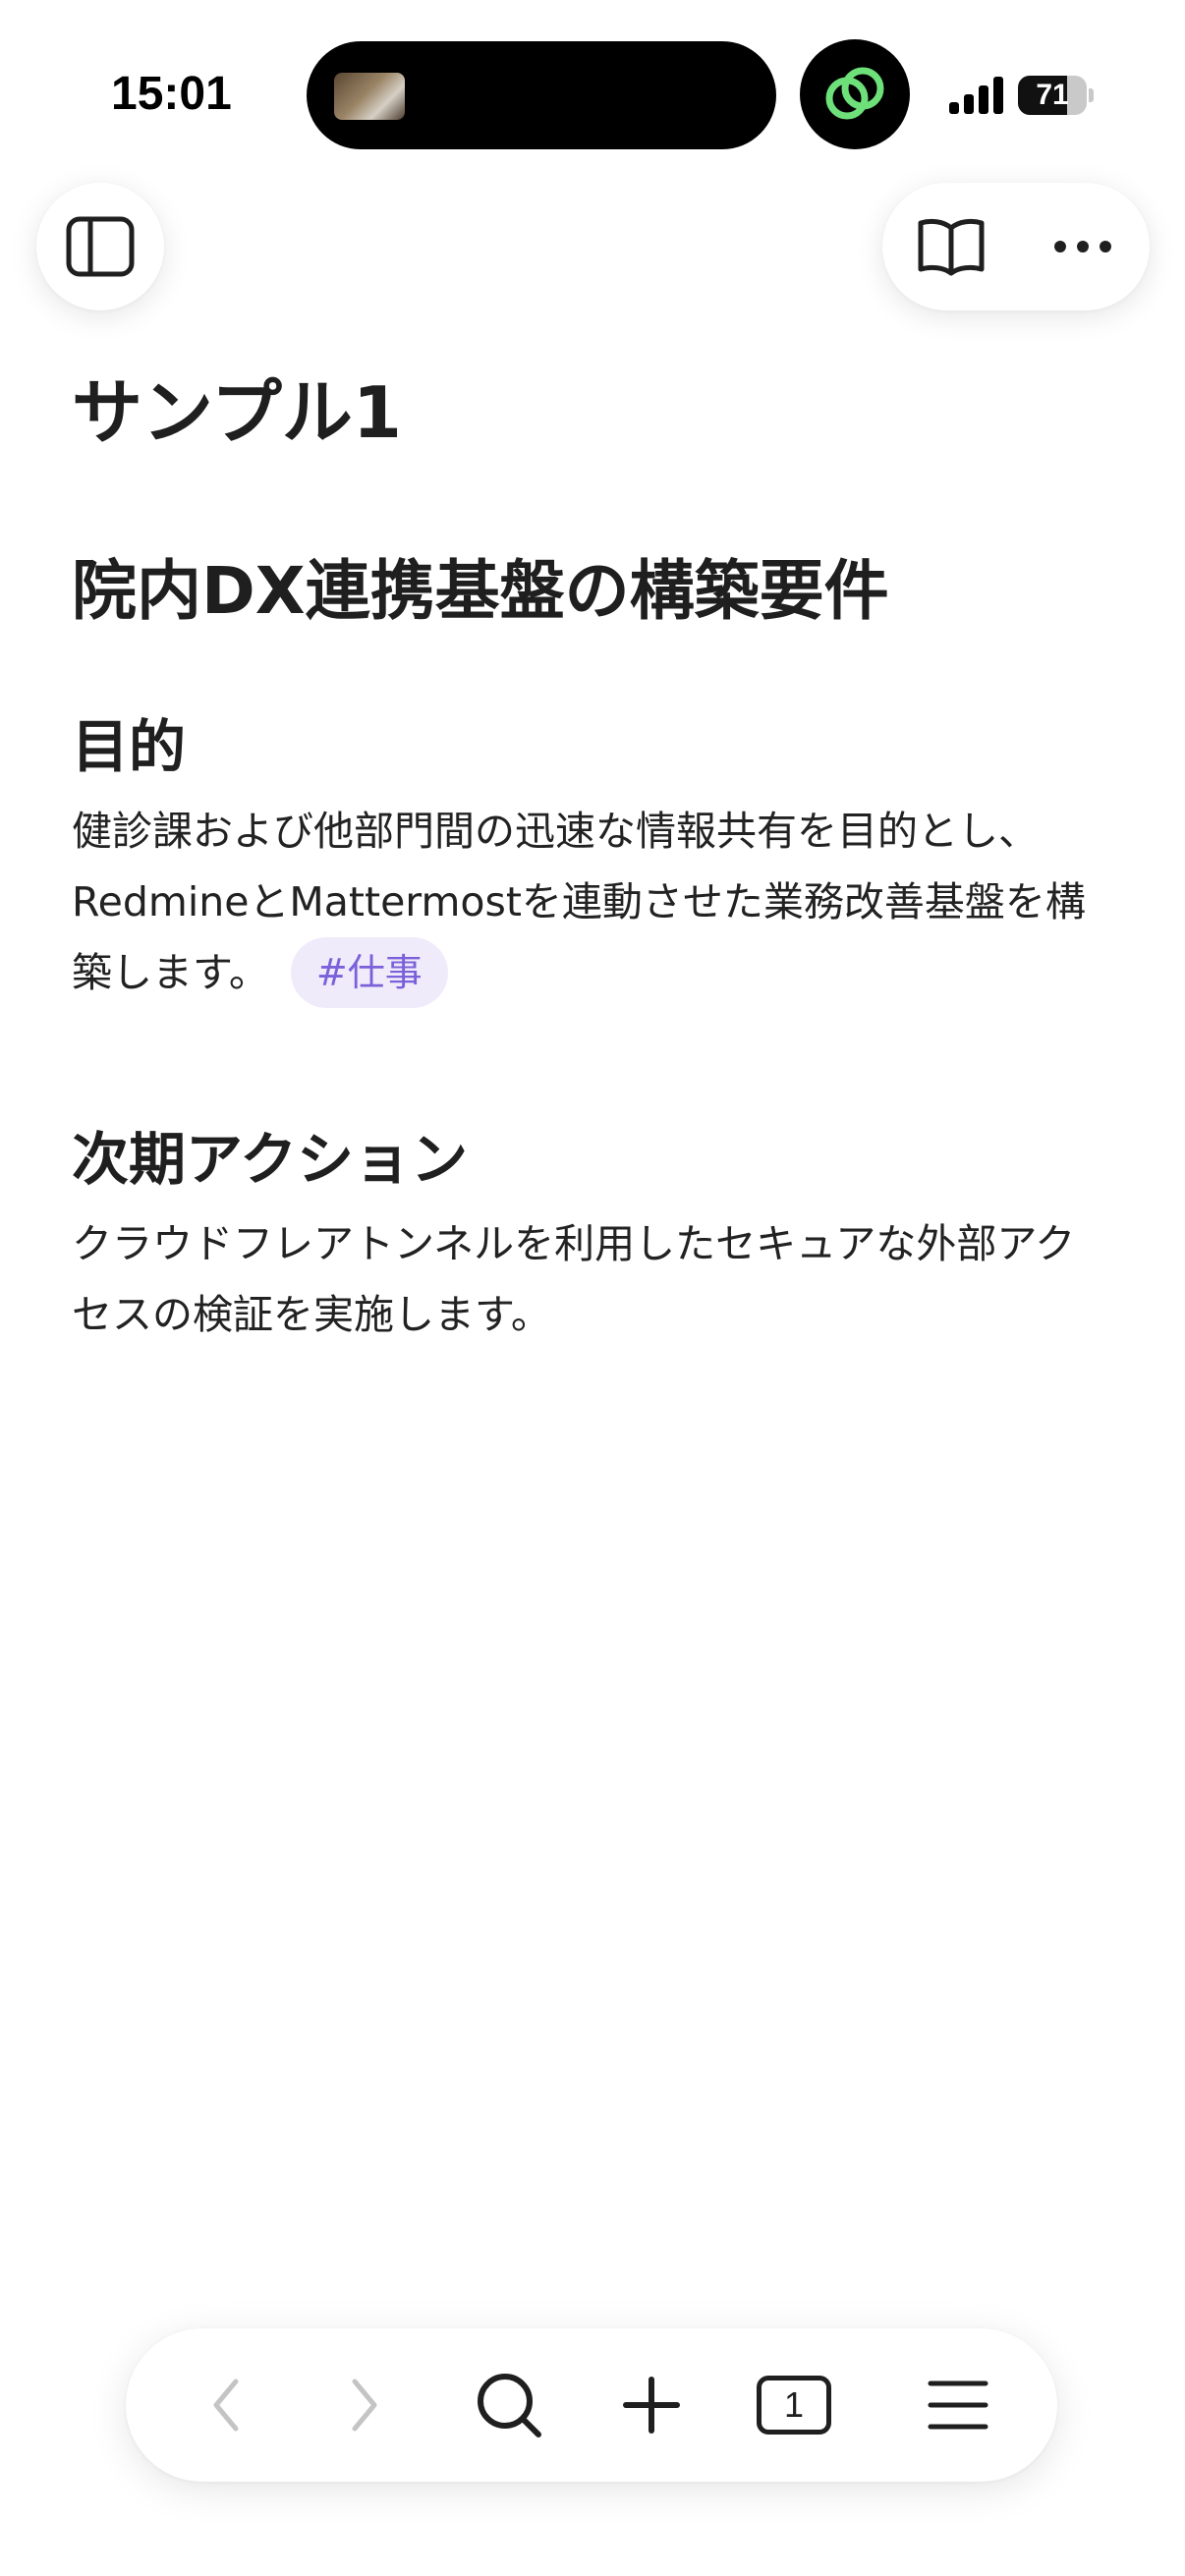 The image size is (1185, 2576). I want to click on status-time: 15:01, so click(171, 94).